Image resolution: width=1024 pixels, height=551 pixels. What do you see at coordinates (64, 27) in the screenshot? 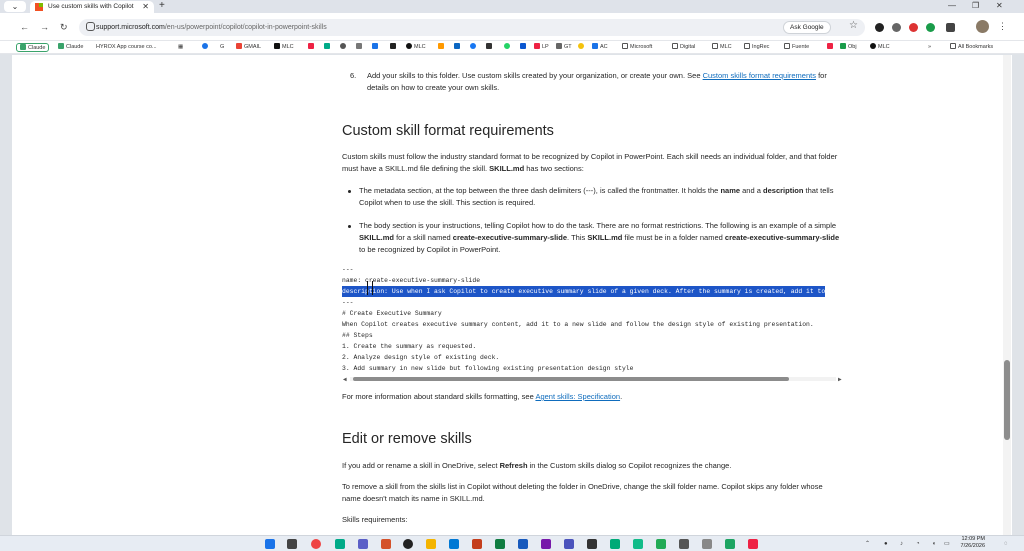
I see `reload-icon: ↻` at bounding box center [64, 27].